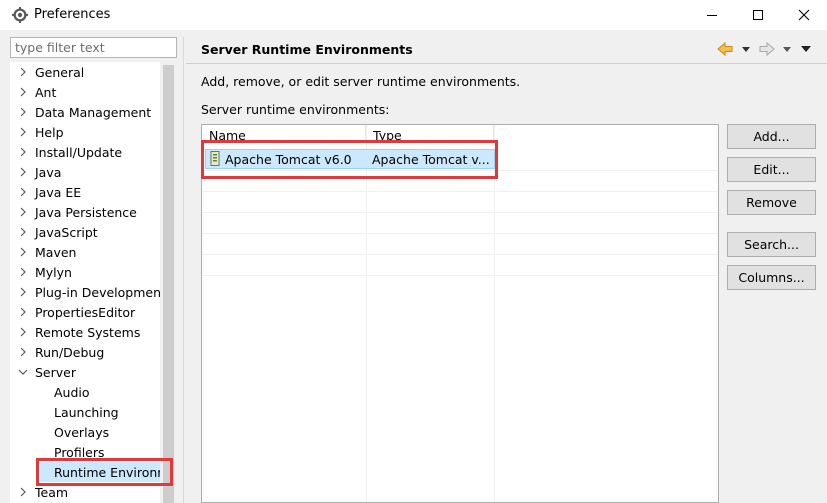  Describe the element at coordinates (307, 49) in the screenshot. I see `page-title: Server Runtime Environments` at that location.